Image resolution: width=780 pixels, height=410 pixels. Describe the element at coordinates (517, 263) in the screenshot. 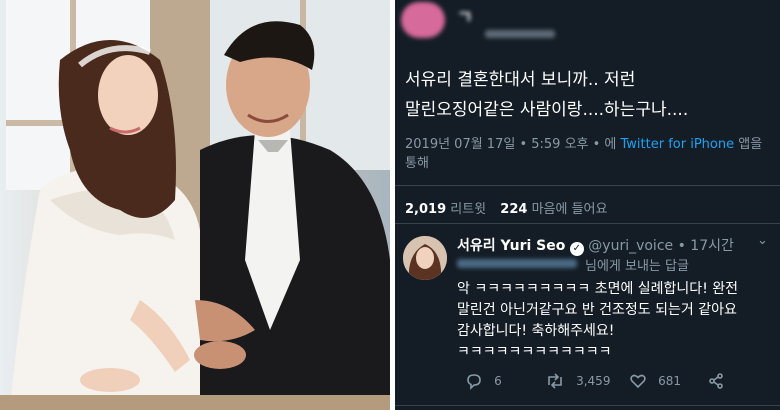

I see `reply-to-handle` at that location.